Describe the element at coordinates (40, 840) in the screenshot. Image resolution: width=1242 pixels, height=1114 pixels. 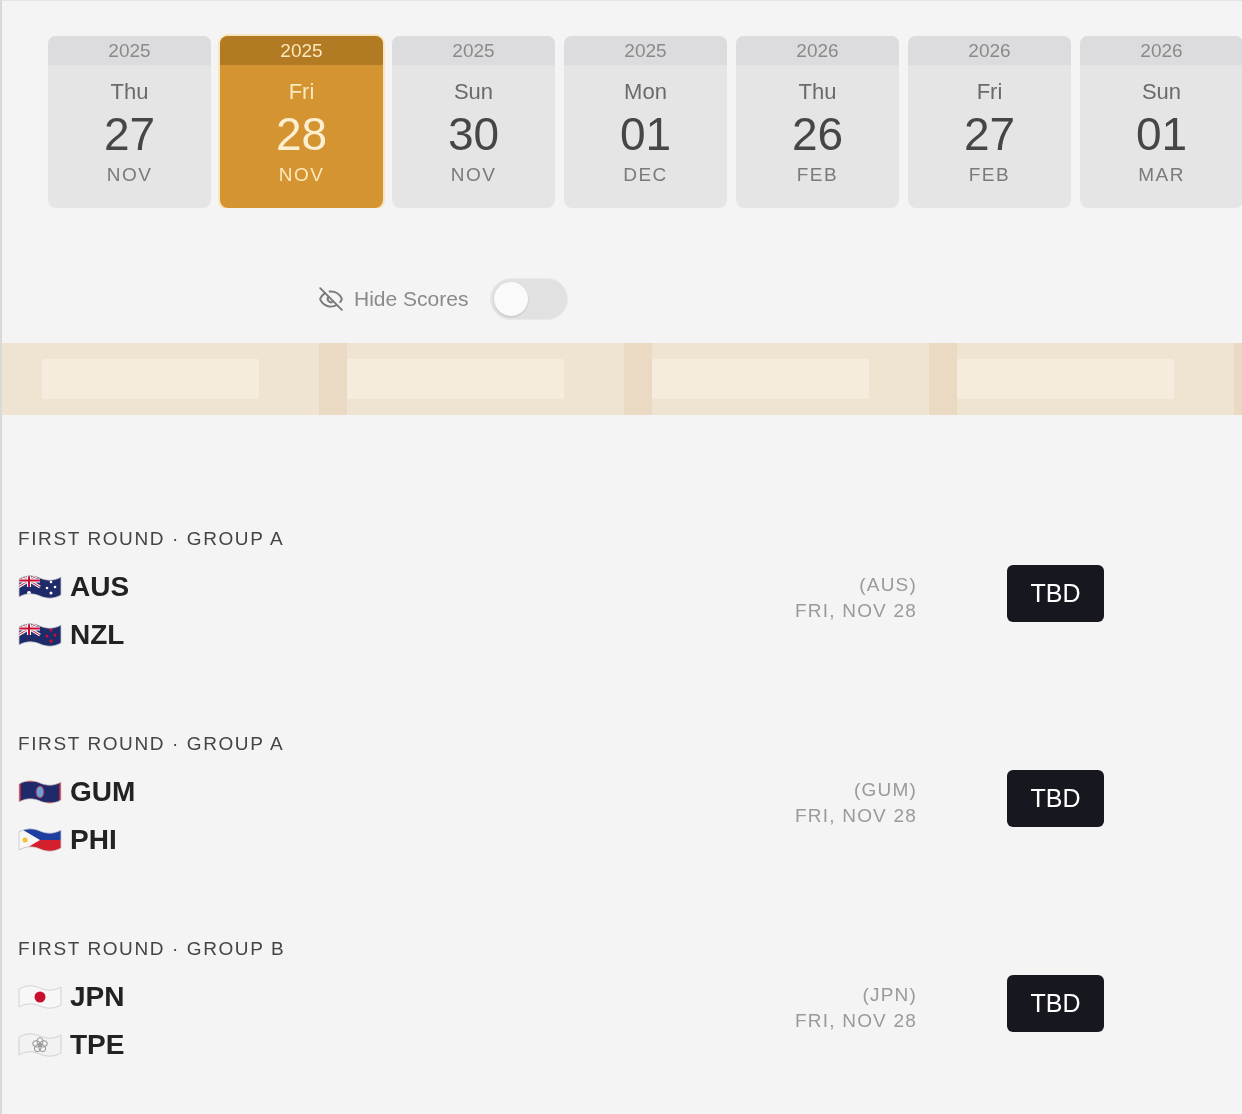
I see `philippines-flag-icon` at that location.